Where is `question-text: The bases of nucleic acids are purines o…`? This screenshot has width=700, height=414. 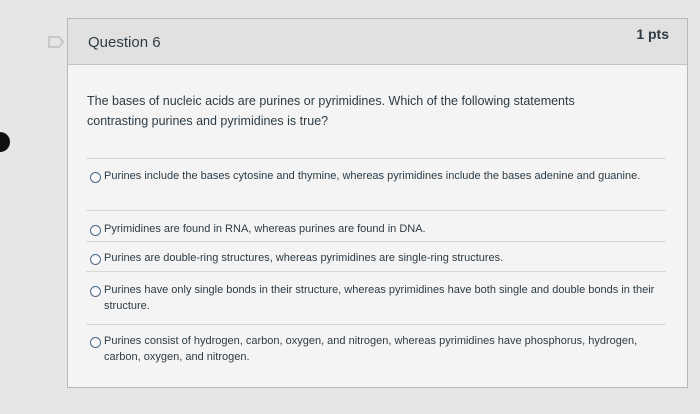
question-text: The bases of nucleic acids are purines o… is located at coordinates (331, 111).